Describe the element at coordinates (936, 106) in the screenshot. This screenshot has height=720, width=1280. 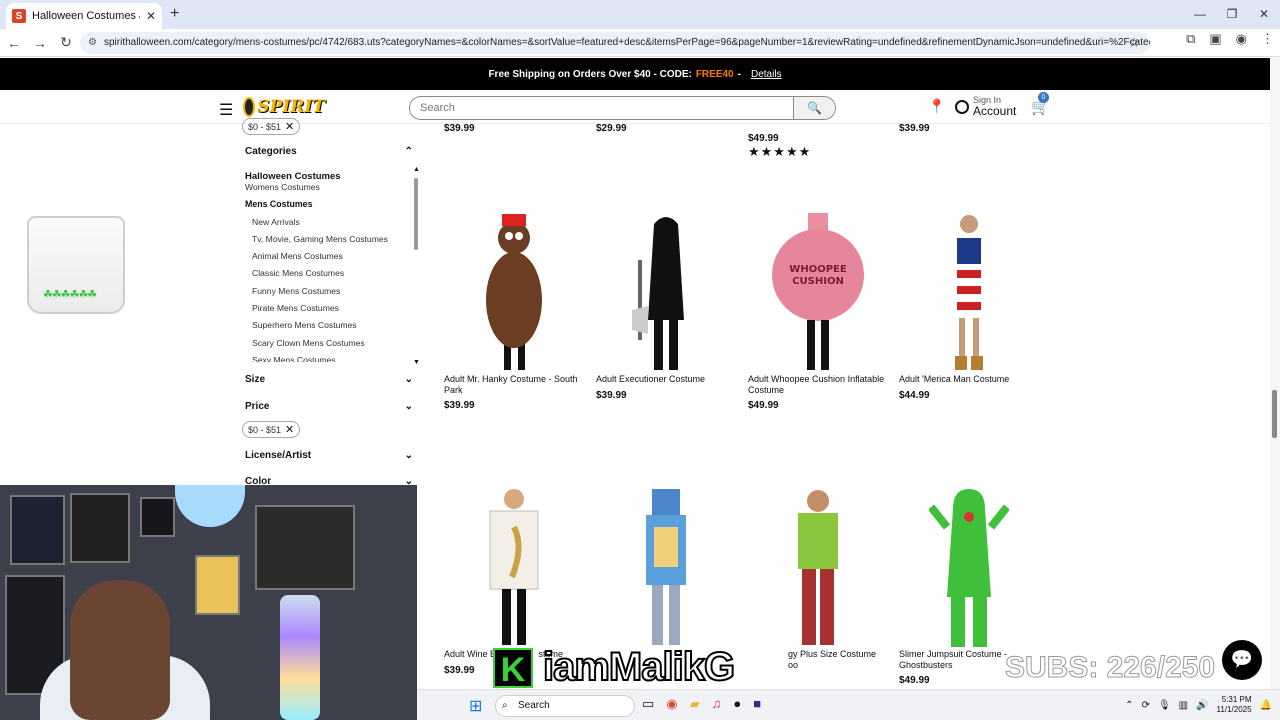
I see `location-pin-icon: 📍` at that location.